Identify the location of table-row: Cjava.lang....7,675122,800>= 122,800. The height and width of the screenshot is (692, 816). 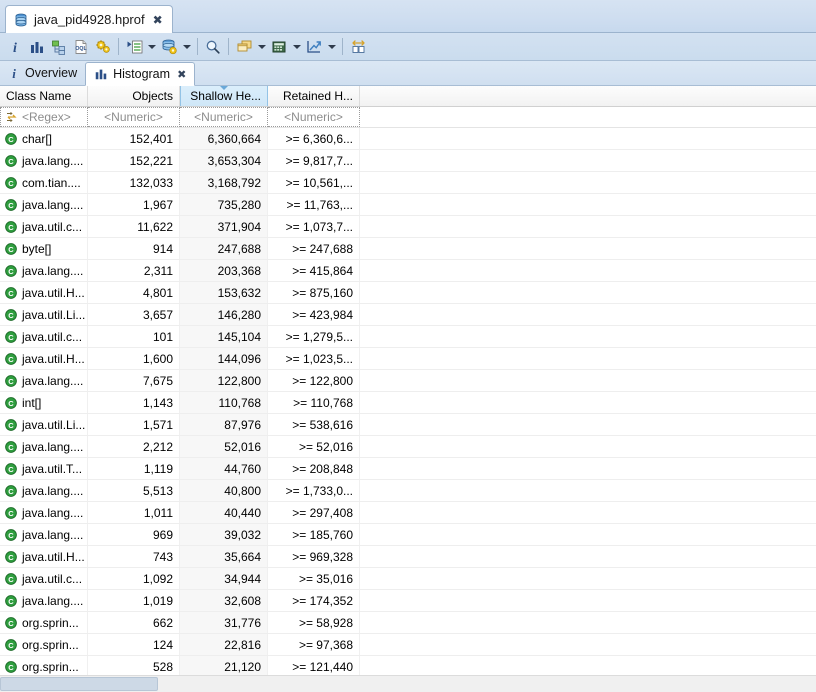
(408, 381).